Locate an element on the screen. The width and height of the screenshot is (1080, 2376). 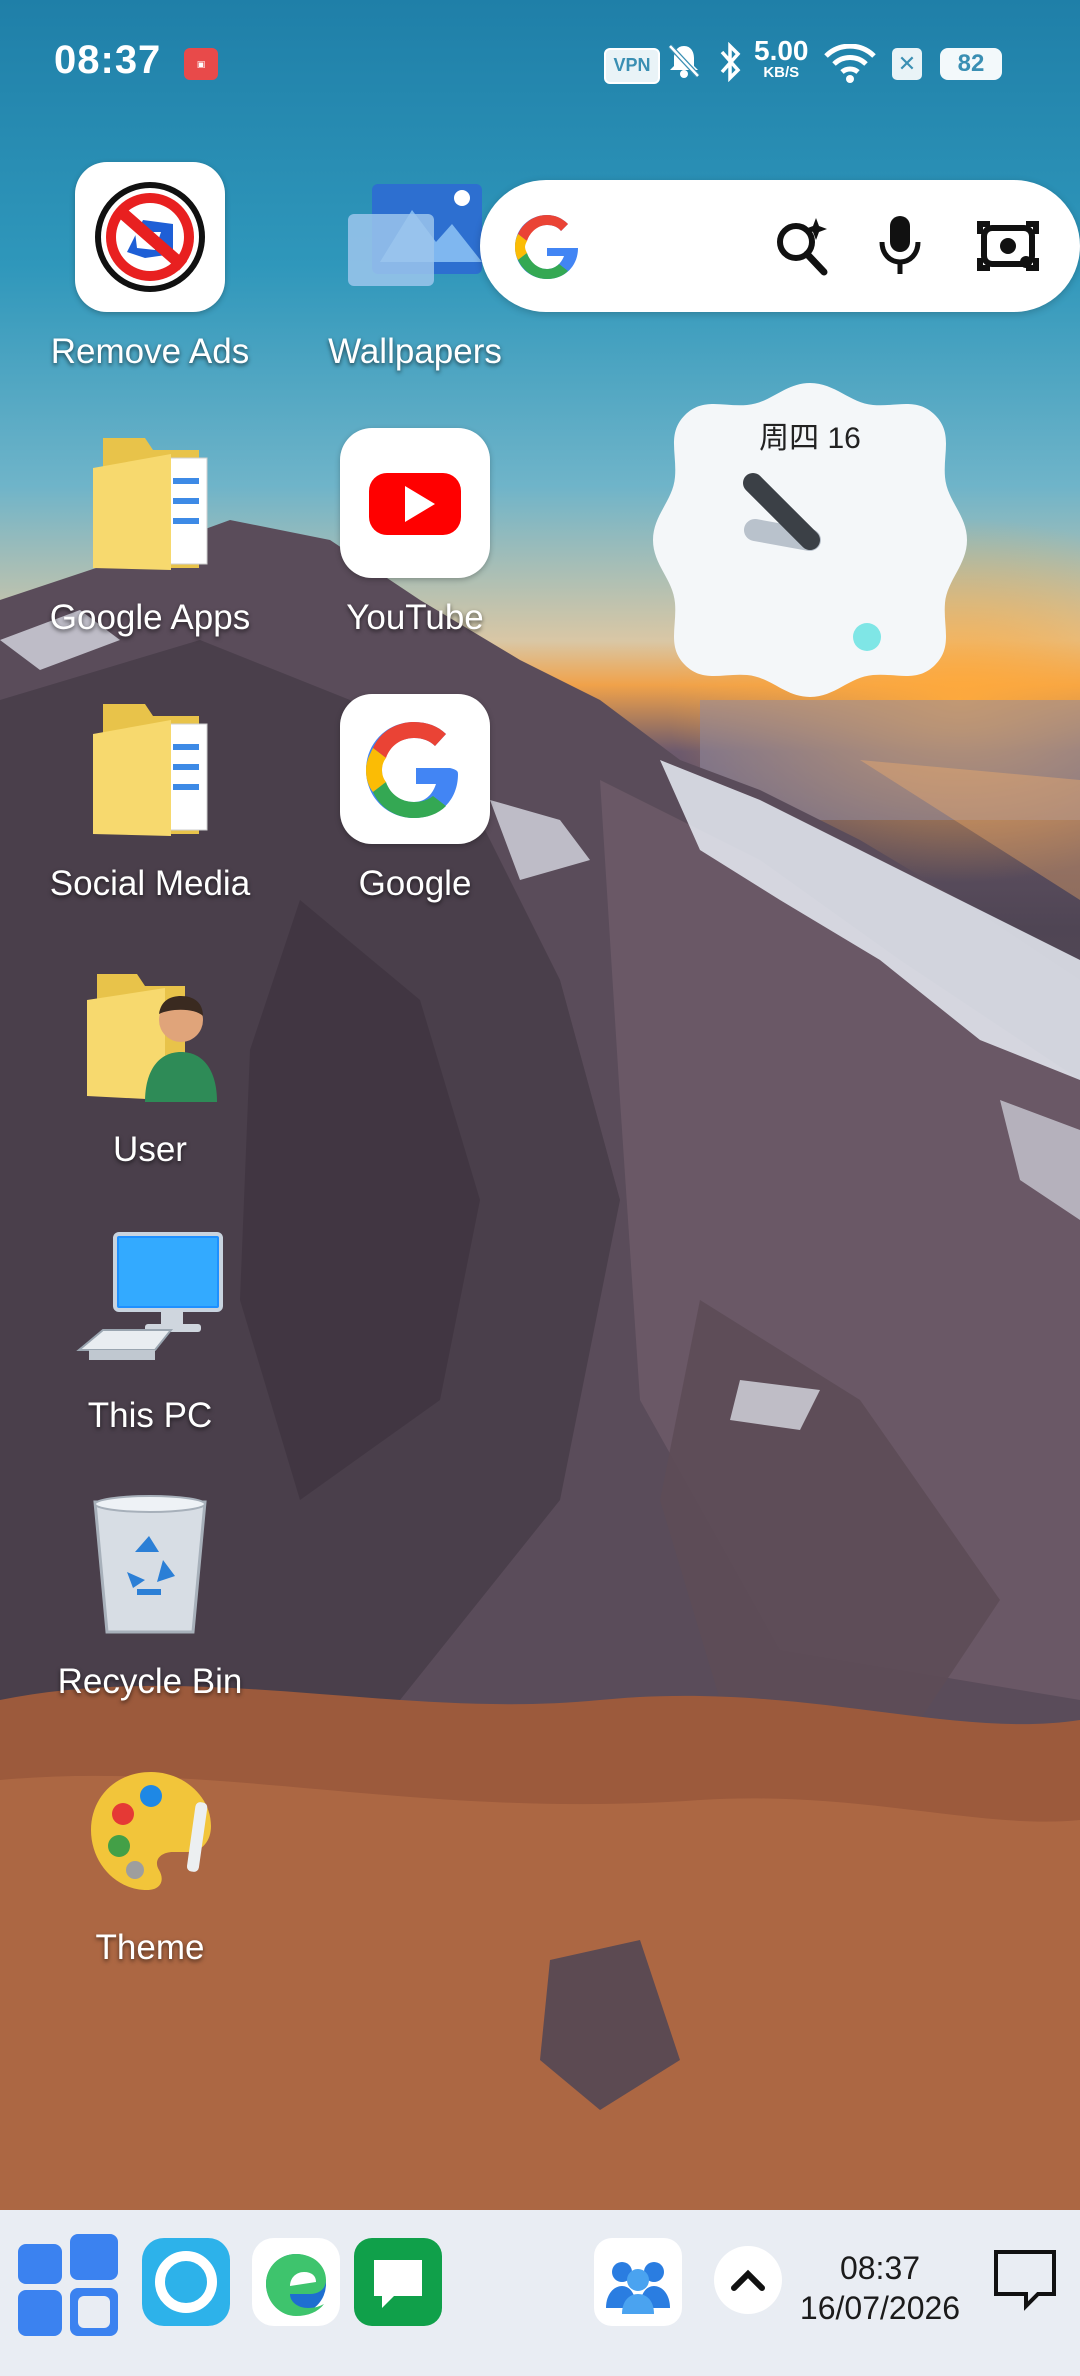
desktop-icon-recycle-bin: Recycle Bin is located at coordinates (150, 1597).